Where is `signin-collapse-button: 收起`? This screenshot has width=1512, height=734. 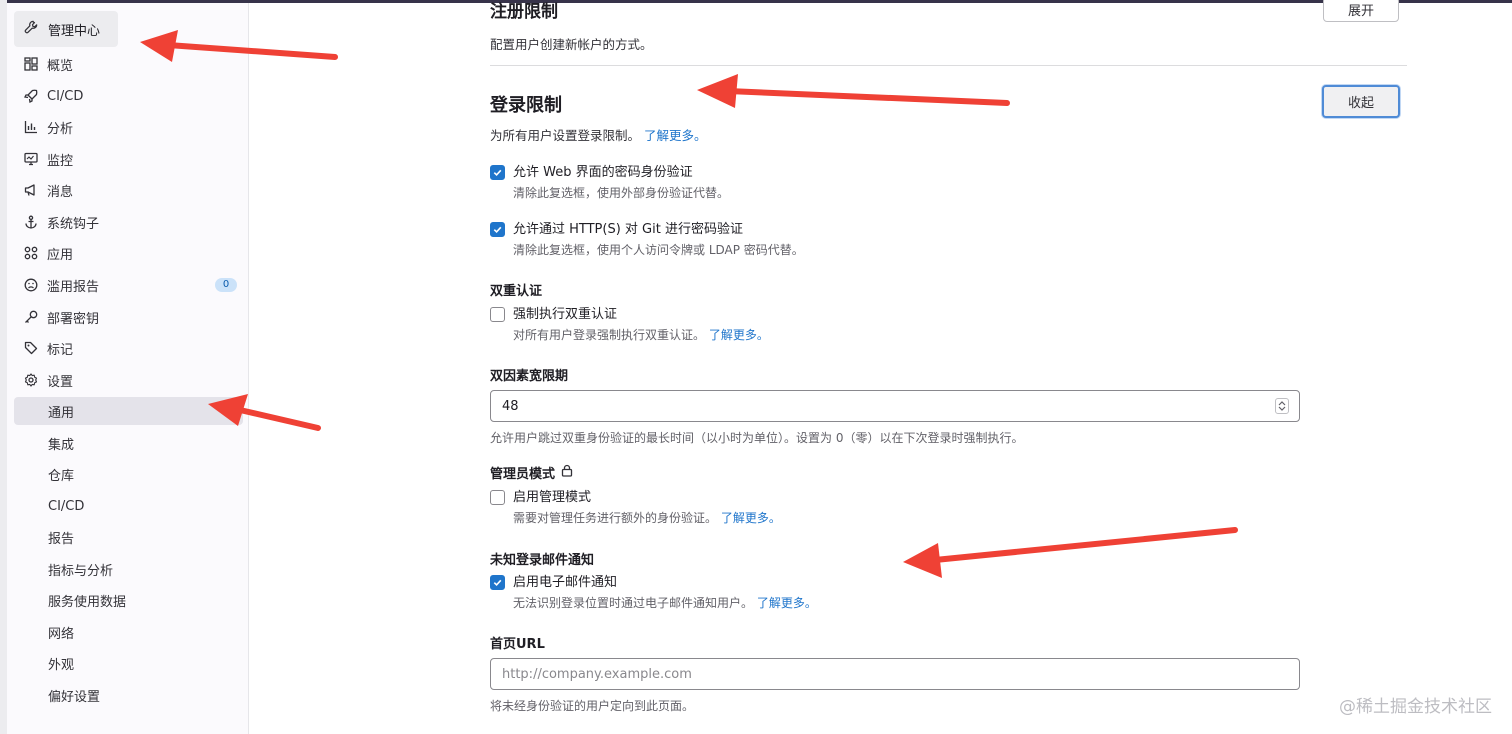 signin-collapse-button: 收起 is located at coordinates (1361, 101).